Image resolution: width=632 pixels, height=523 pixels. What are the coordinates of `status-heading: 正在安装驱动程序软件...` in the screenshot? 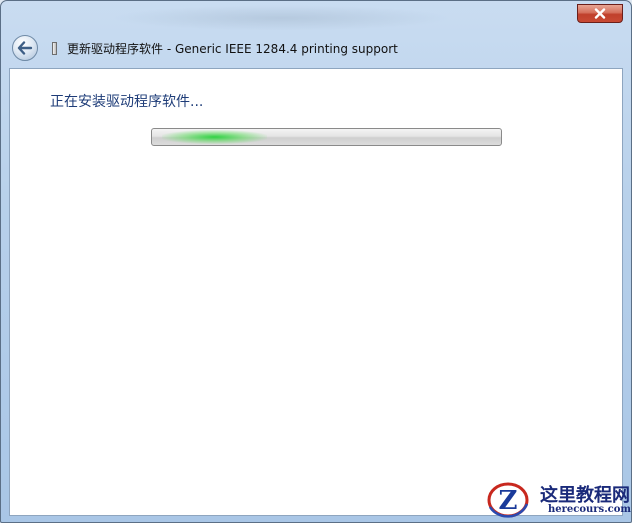 It's located at (127, 102).